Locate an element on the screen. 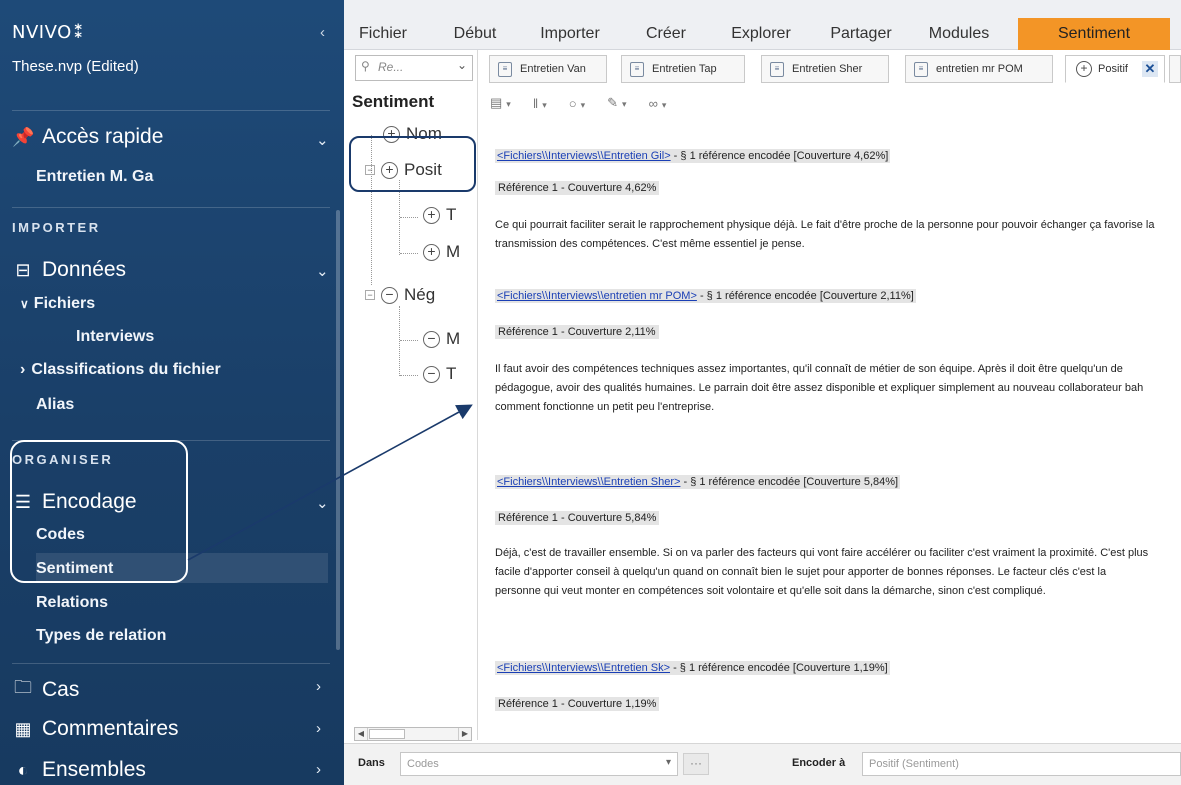  pin-icon: 📌 is located at coordinates (23, 136).